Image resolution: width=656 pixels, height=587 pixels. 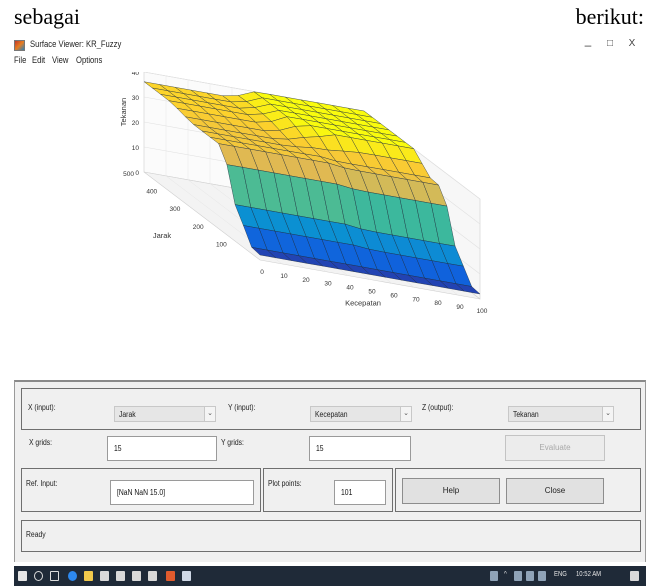 I want to click on notifications-icon, so click(x=634, y=576).